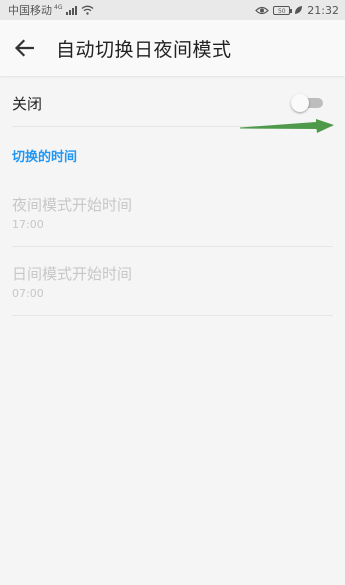 The height and width of the screenshot is (585, 345). What do you see at coordinates (72, 205) in the screenshot?
I see `night-start-title: 夜间模式开始时间` at bounding box center [72, 205].